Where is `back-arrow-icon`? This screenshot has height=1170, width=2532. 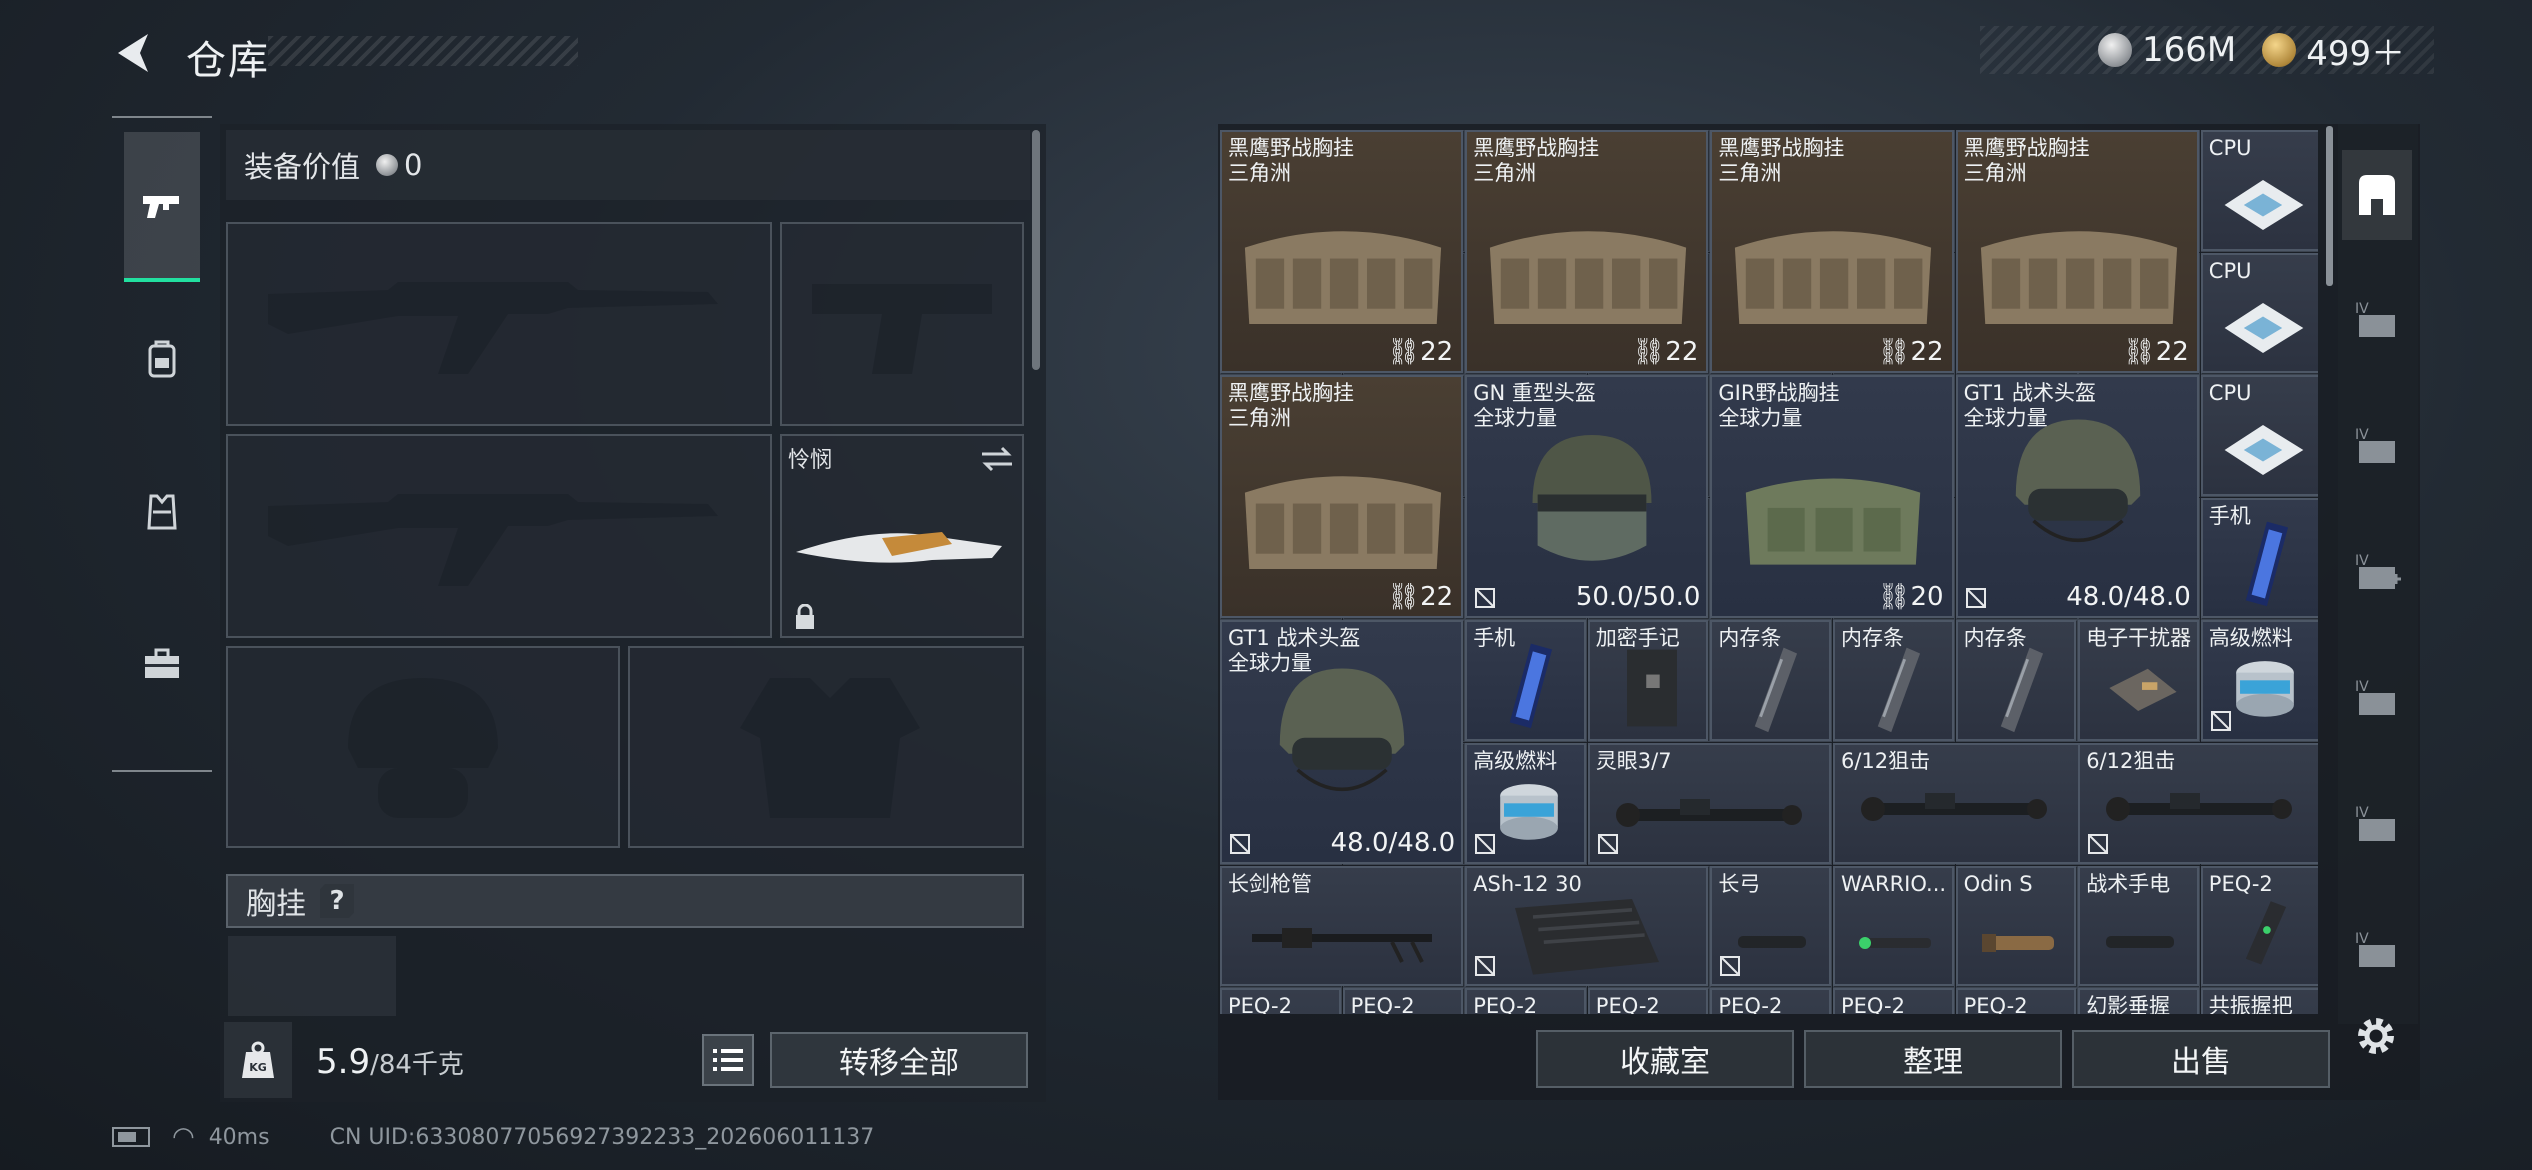
back-arrow-icon is located at coordinates (133, 53).